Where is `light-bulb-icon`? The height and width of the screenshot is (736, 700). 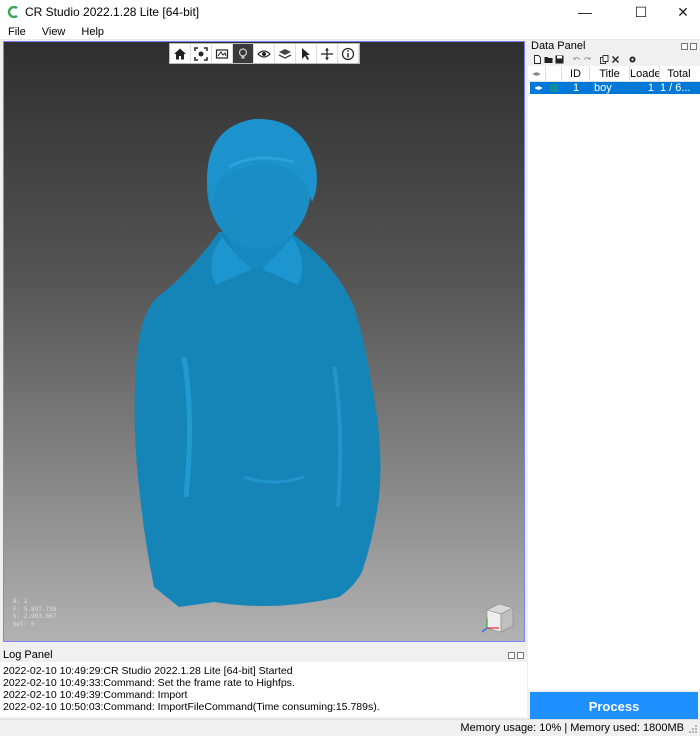
light-bulb-icon is located at coordinates (243, 52).